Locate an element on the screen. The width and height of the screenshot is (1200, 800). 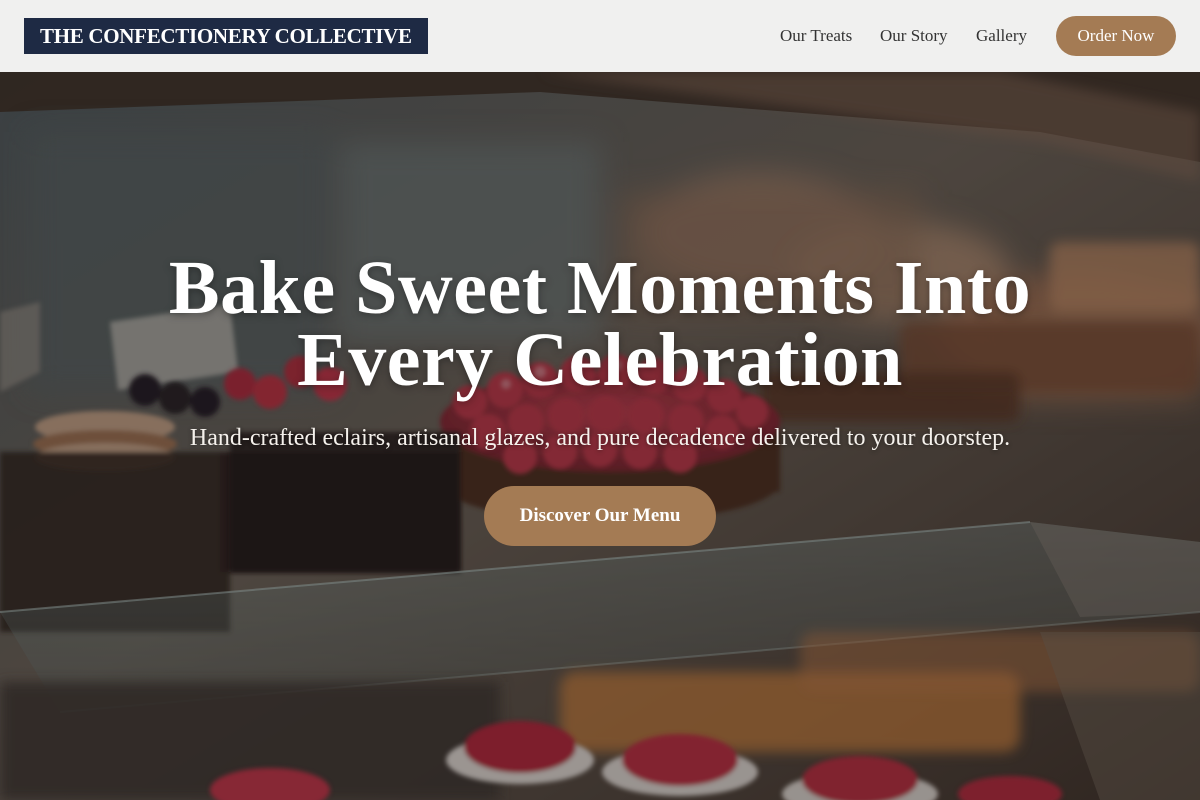
order-now-button: Order Now is located at coordinates (1116, 36).